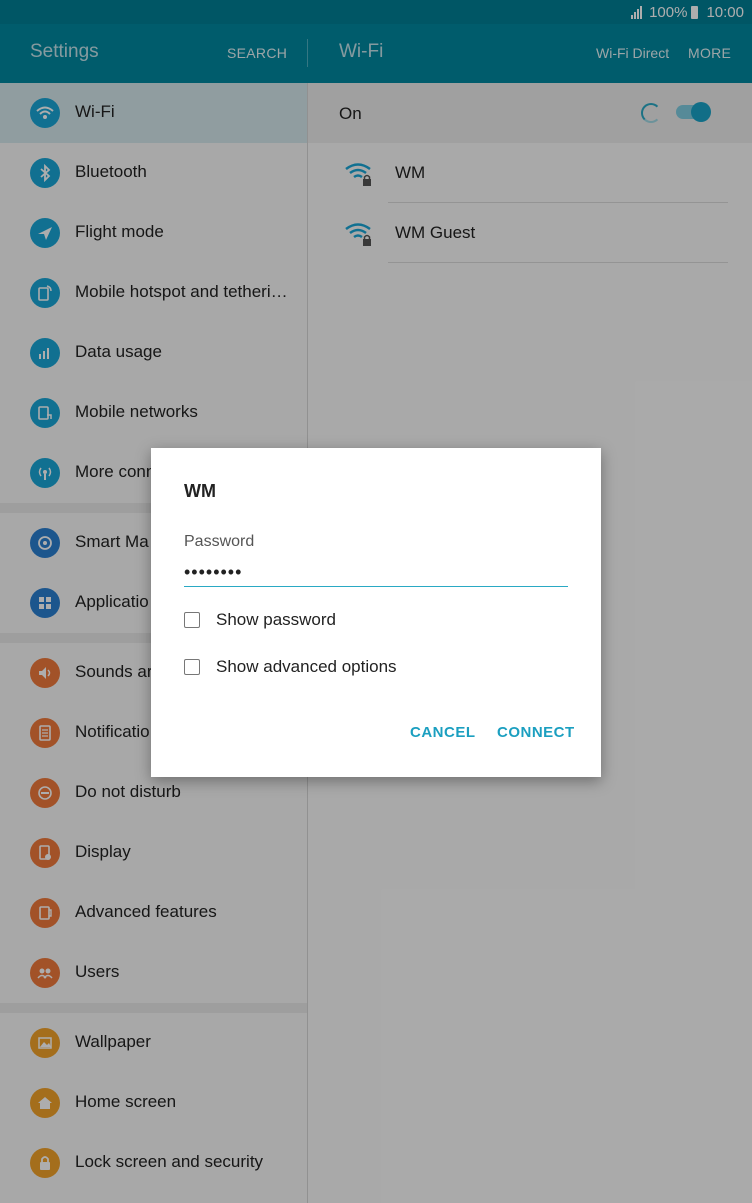  What do you see at coordinates (200, 491) in the screenshot?
I see `dialog-title: WM` at bounding box center [200, 491].